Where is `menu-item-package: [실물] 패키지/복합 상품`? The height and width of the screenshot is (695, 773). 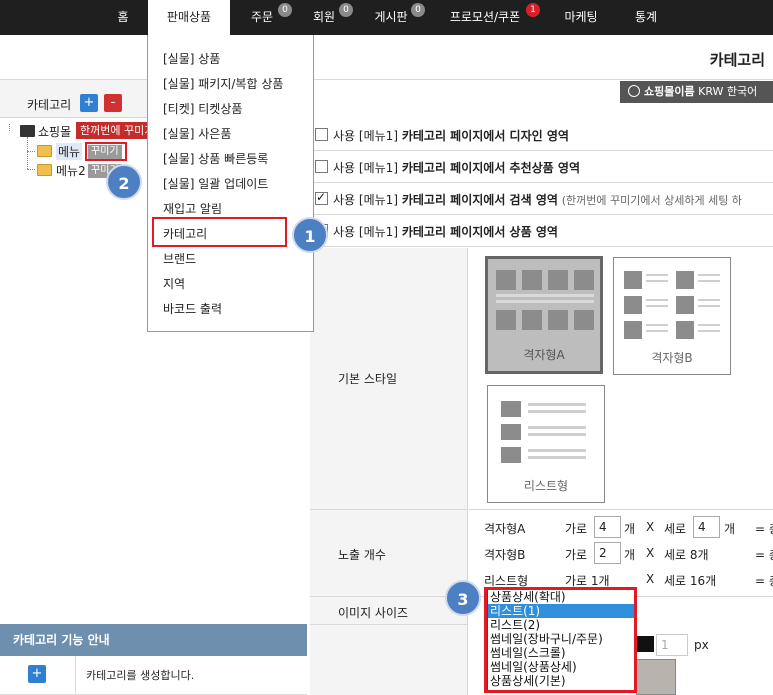 menu-item-package: [실물] 패키지/복합 상품 is located at coordinates (223, 83).